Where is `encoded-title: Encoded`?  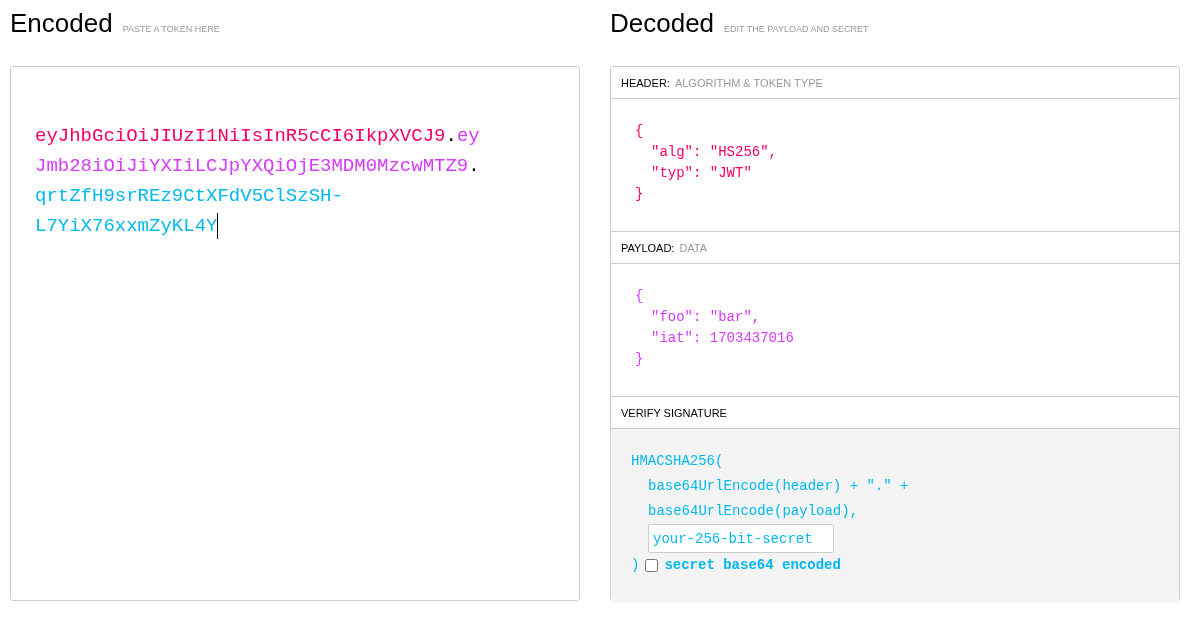
encoded-title: Encoded is located at coordinates (61, 23).